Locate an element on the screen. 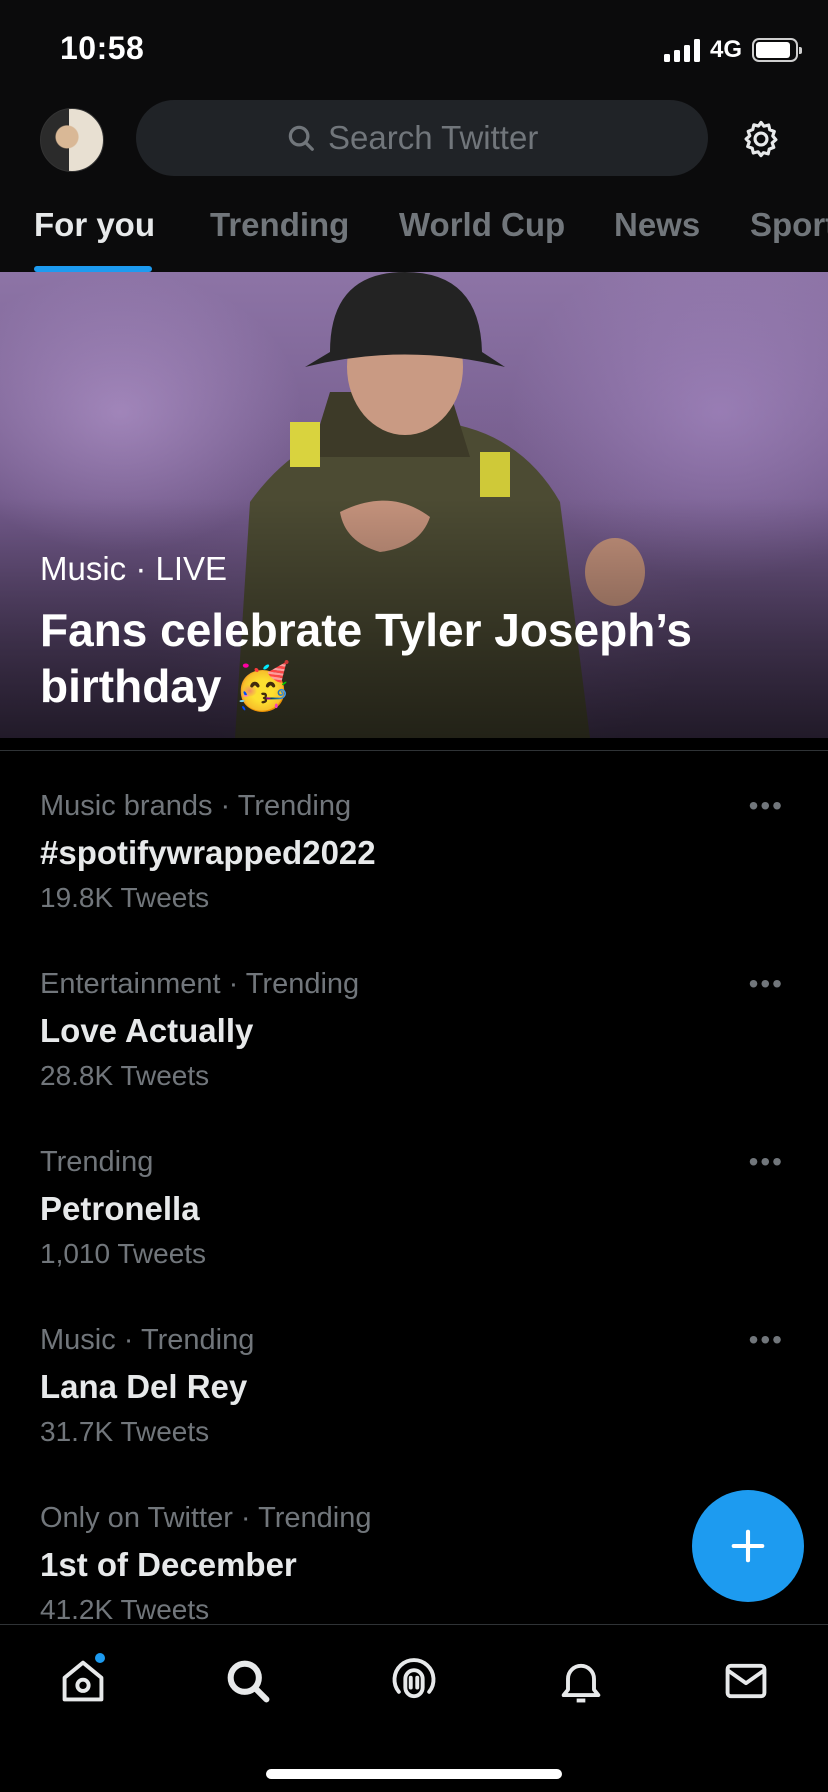 The width and height of the screenshot is (828, 1792). trend-title: Petronella is located at coordinates (120, 1208).